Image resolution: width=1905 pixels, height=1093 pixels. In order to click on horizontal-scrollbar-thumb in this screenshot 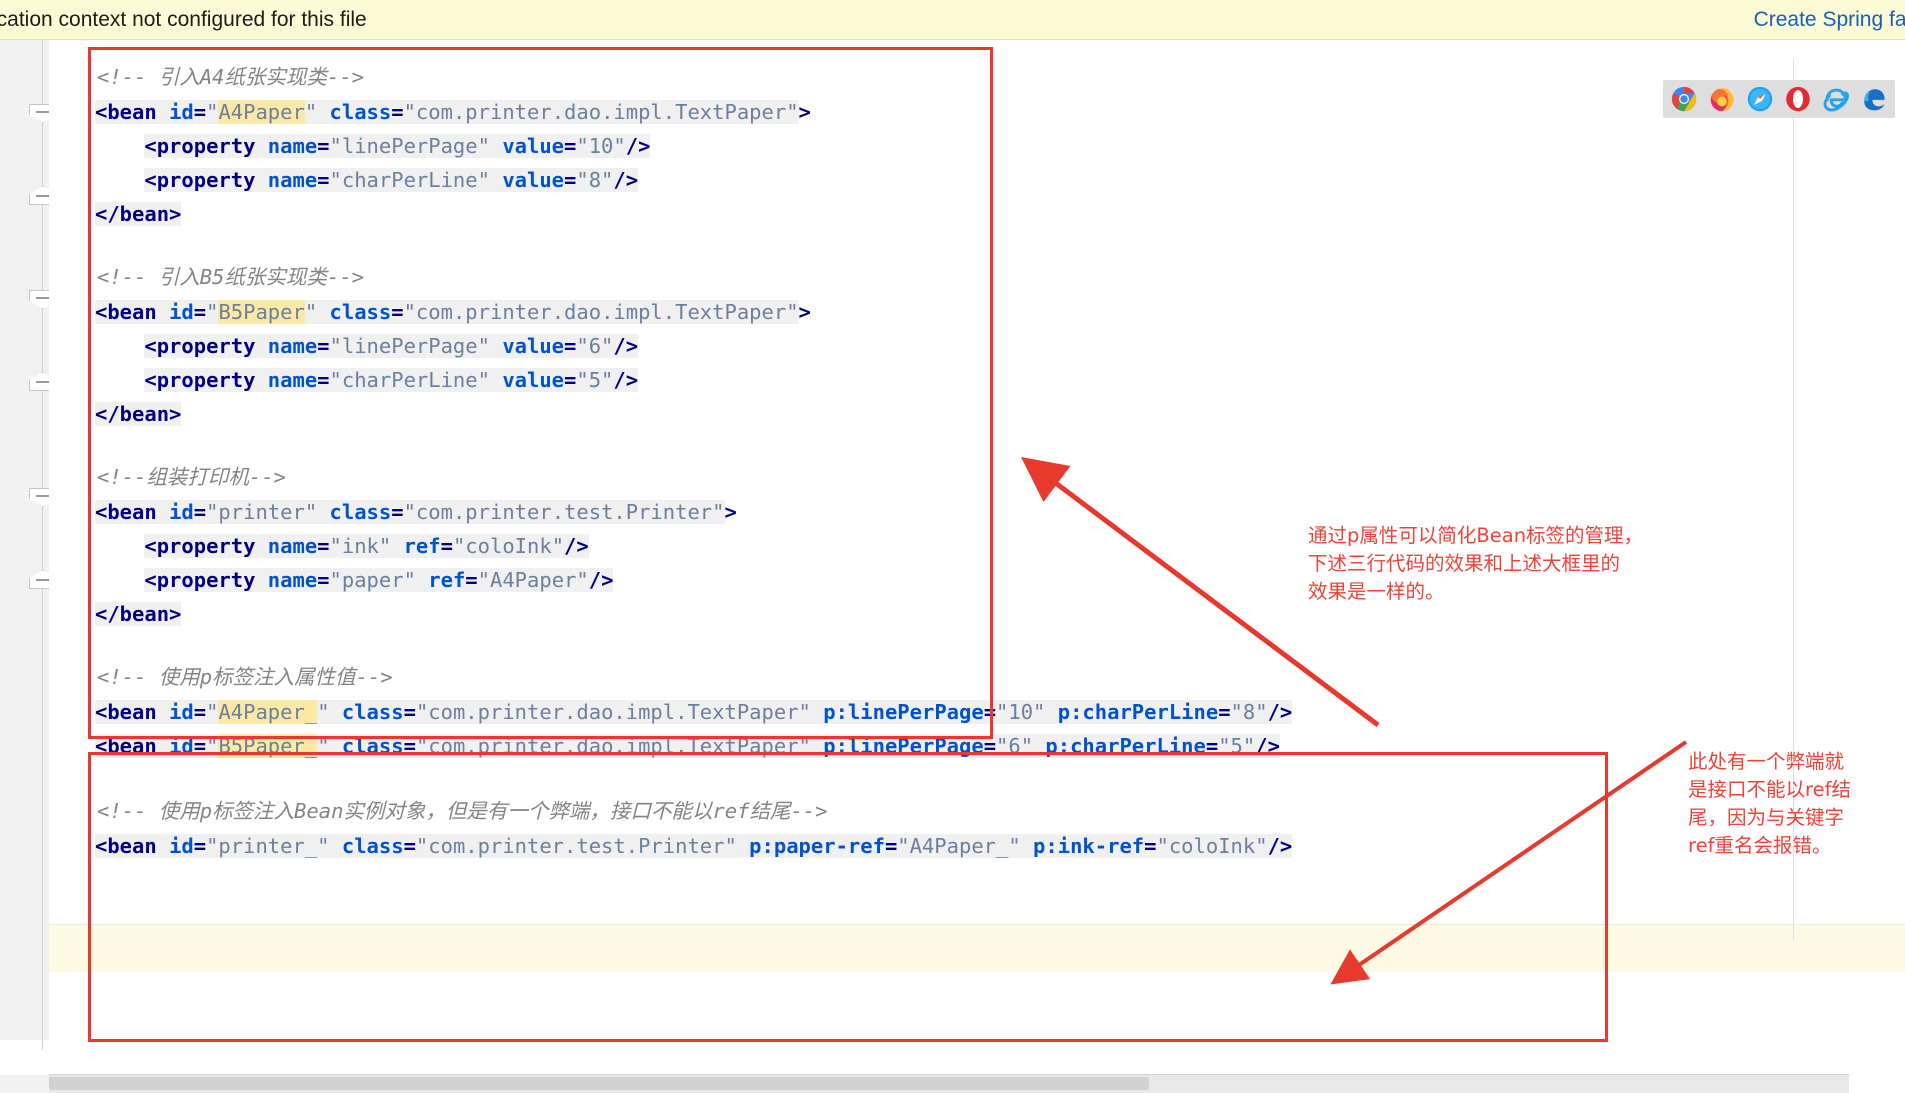, I will do `click(599, 1083)`.